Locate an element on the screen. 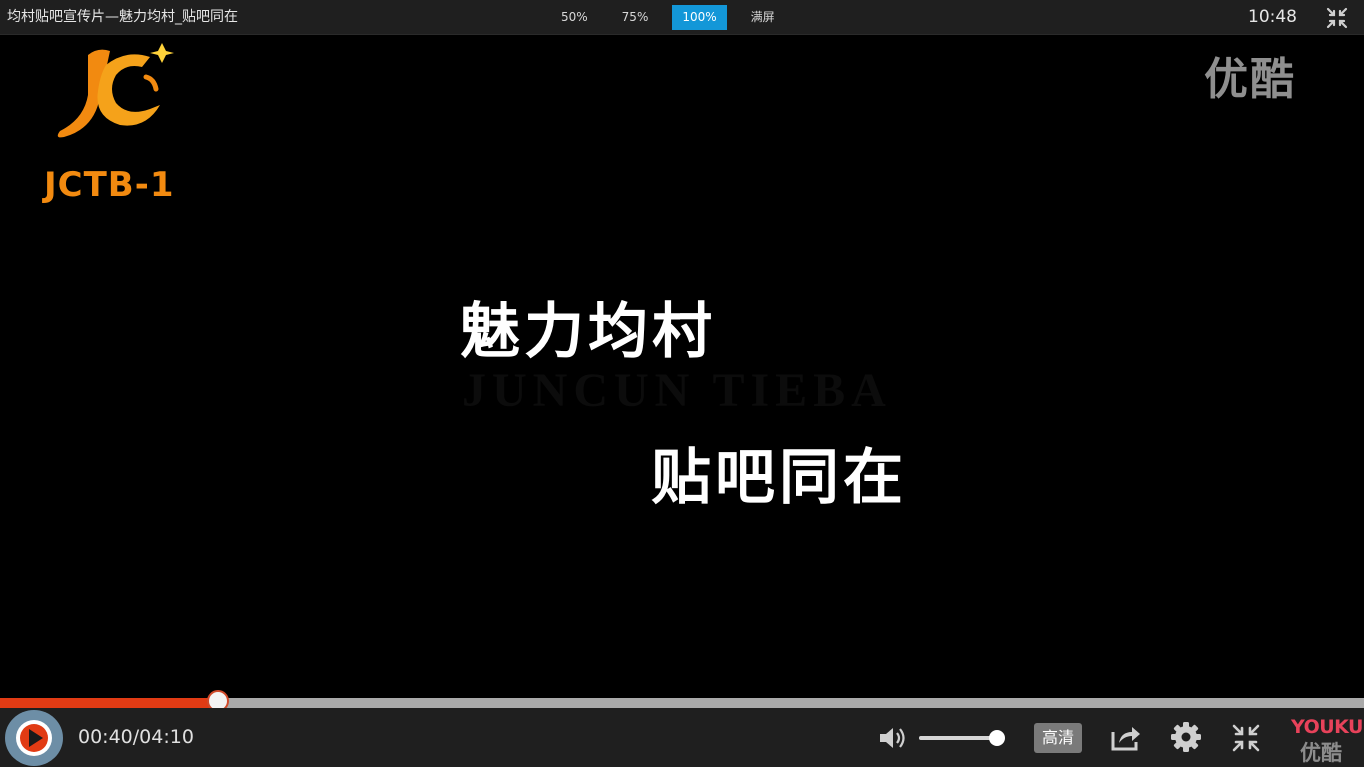 The image size is (1364, 767). brand-logo-en: YOUKU is located at coordinates (1327, 727).